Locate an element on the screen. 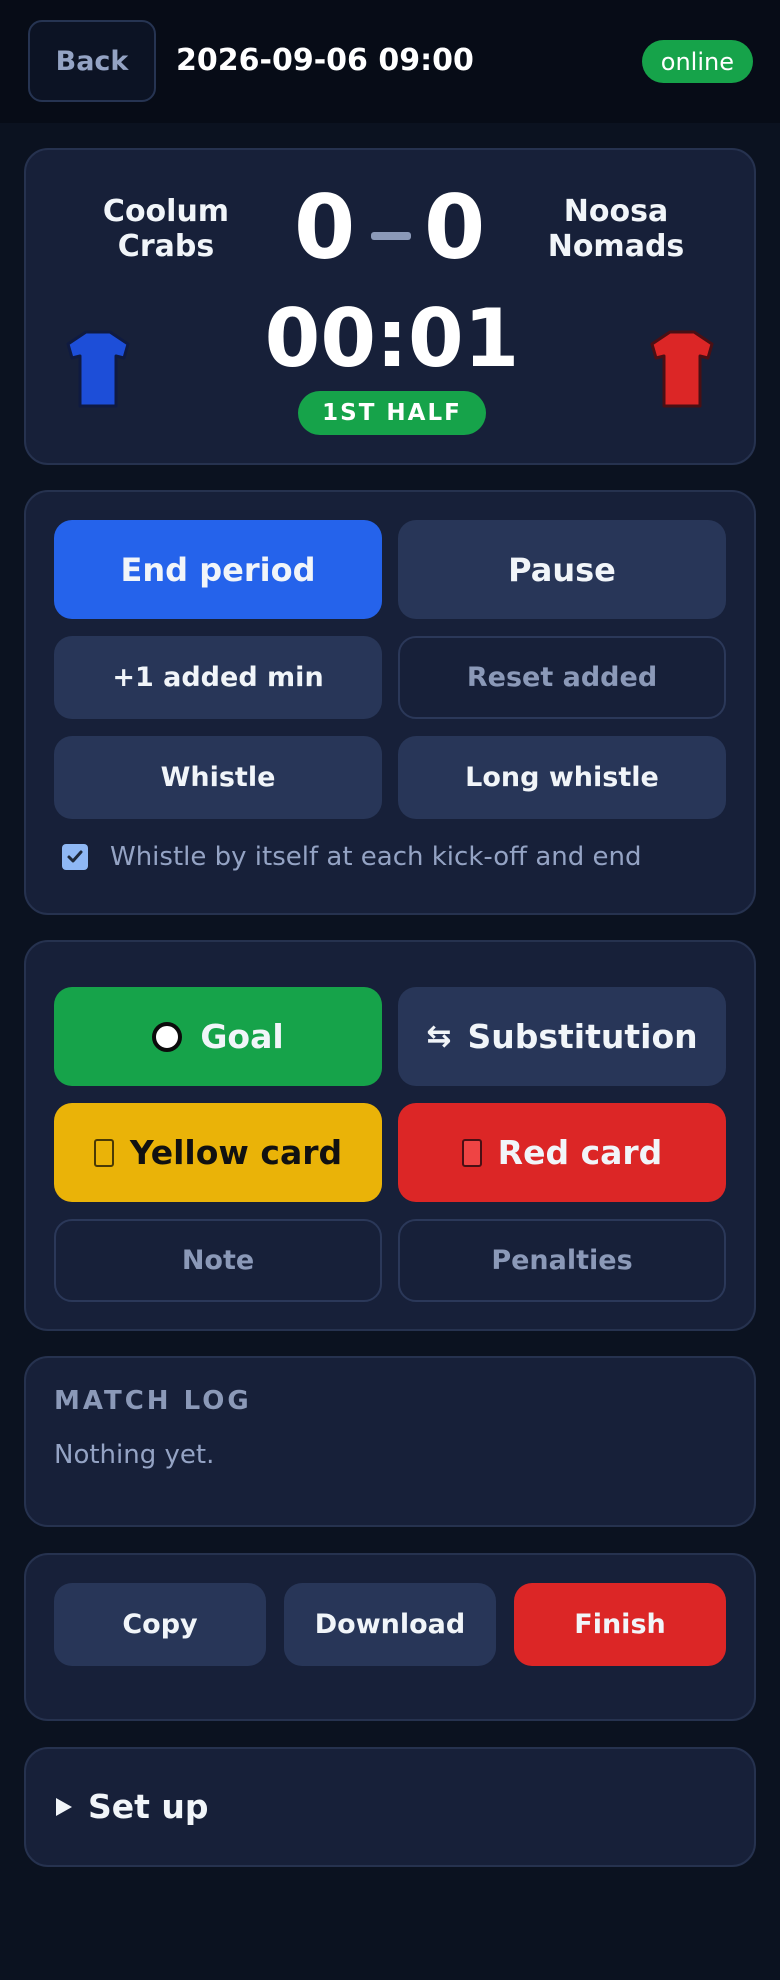 This screenshot has width=780, height=1980. home-team-name: Coolum Crabs is located at coordinates (166, 229).